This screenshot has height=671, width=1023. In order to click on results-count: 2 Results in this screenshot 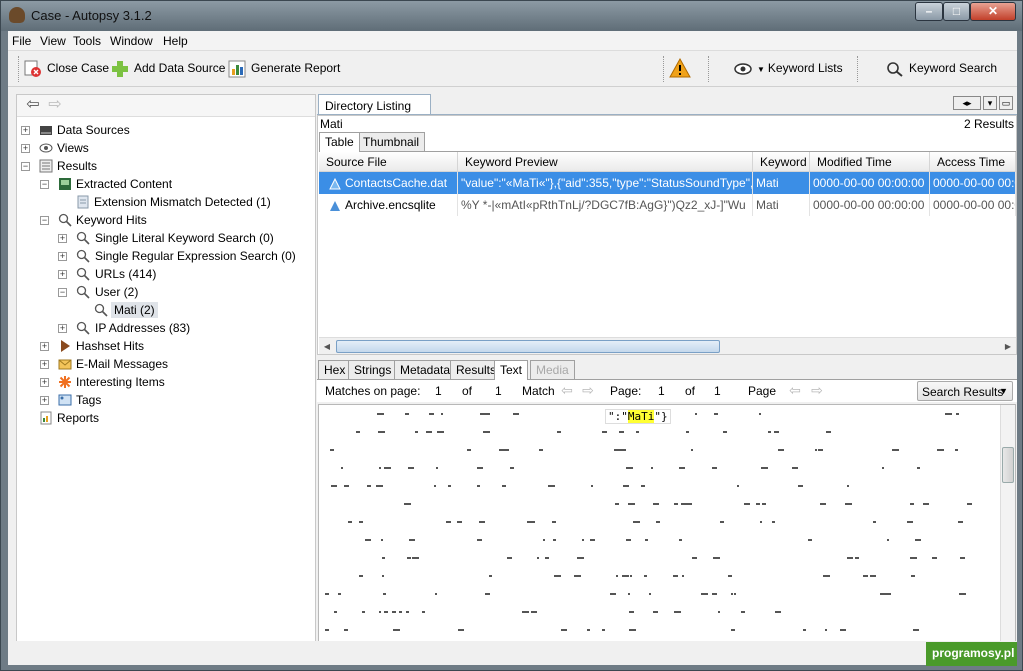, I will do `click(988, 124)`.